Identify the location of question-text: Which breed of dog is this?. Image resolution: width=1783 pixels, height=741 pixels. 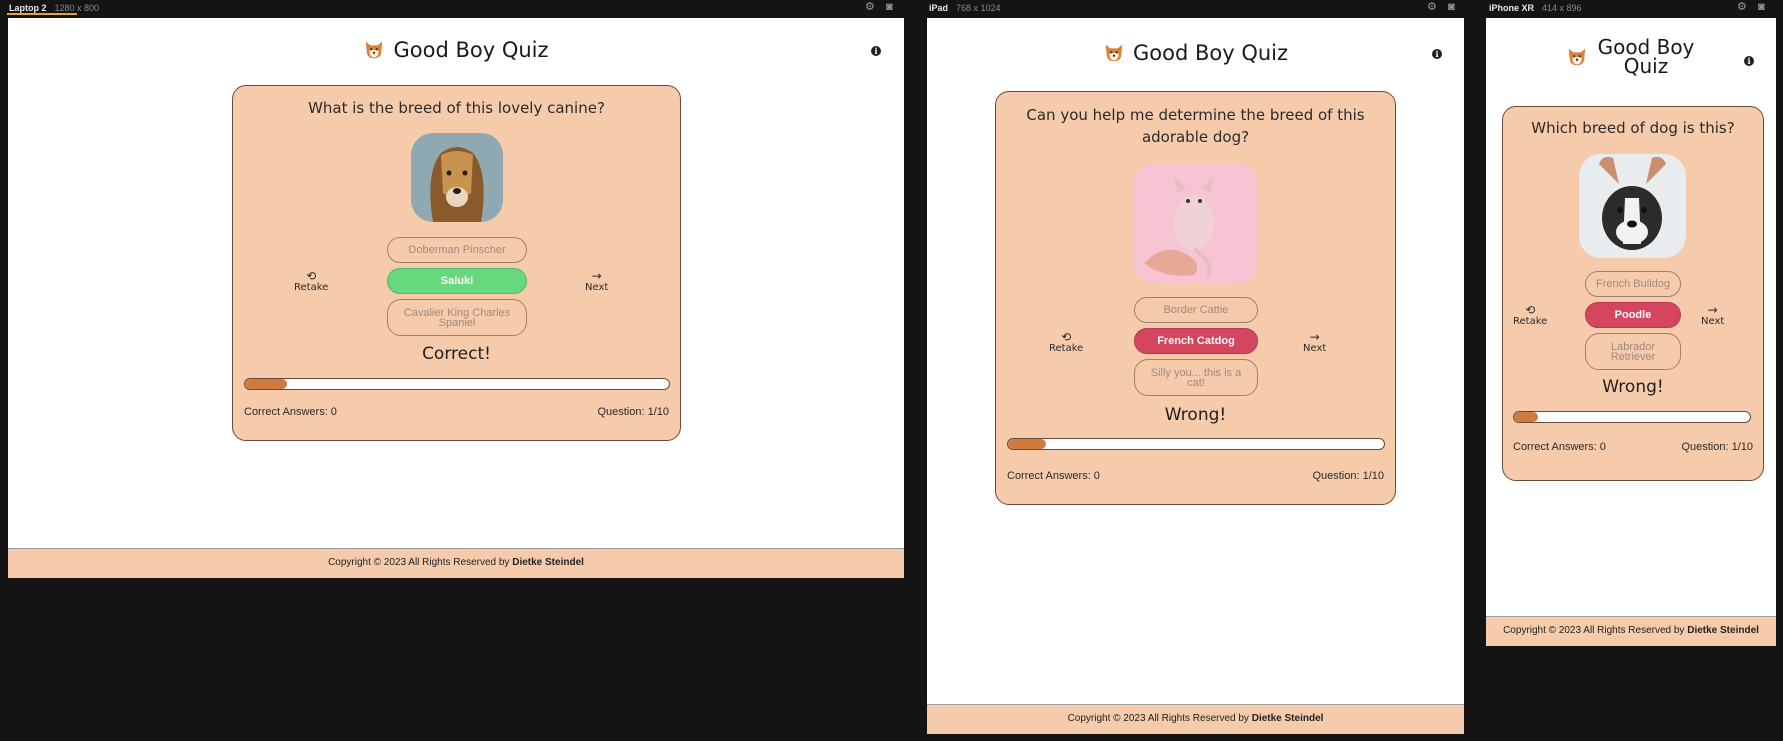
(1633, 128).